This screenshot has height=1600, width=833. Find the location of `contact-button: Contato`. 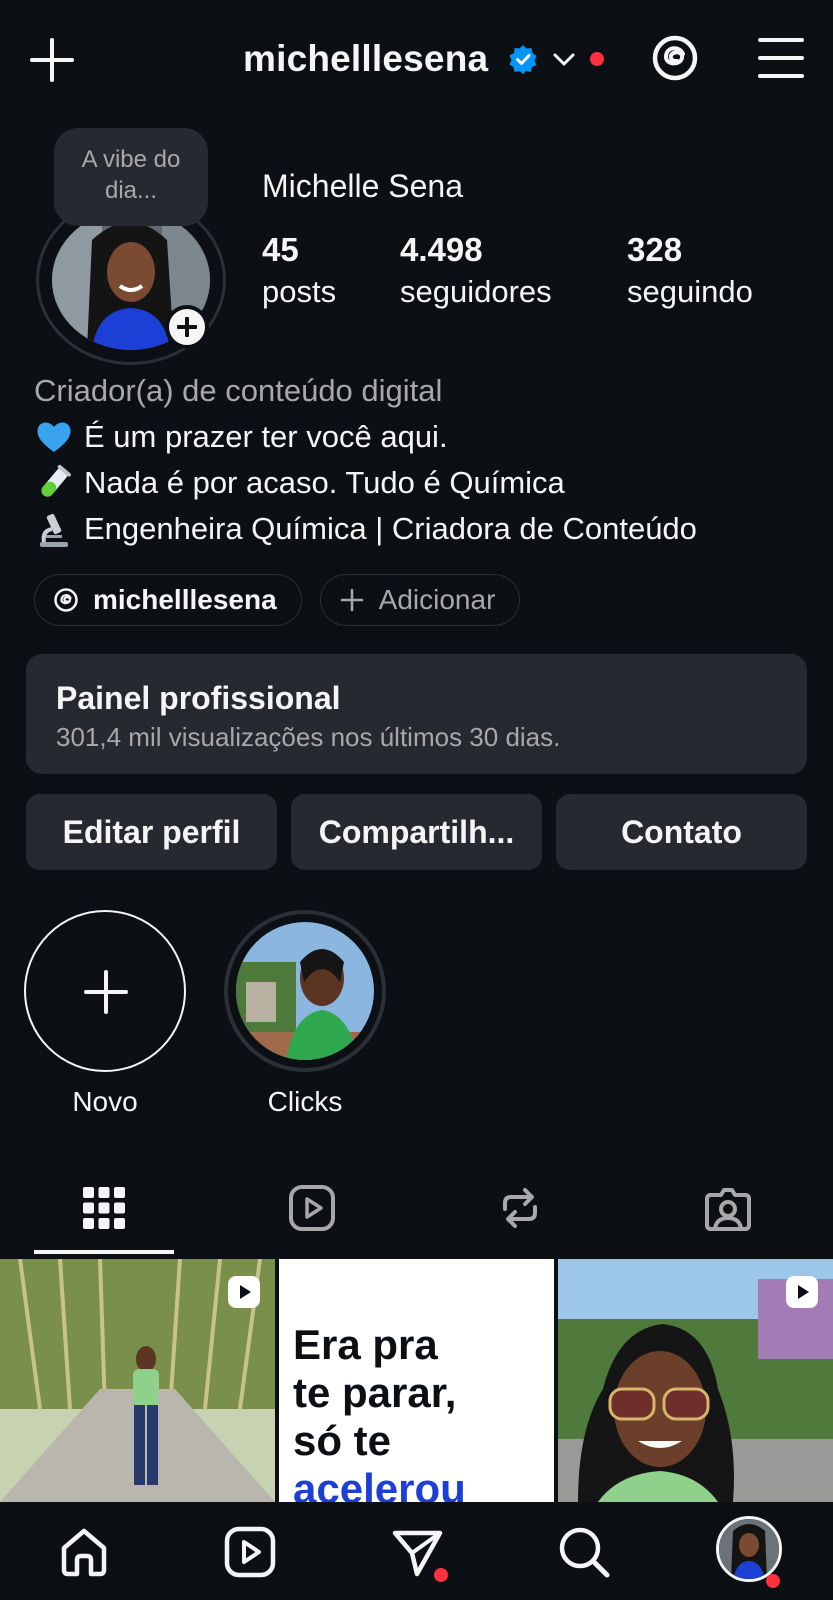

contact-button: Contato is located at coordinates (681, 832).